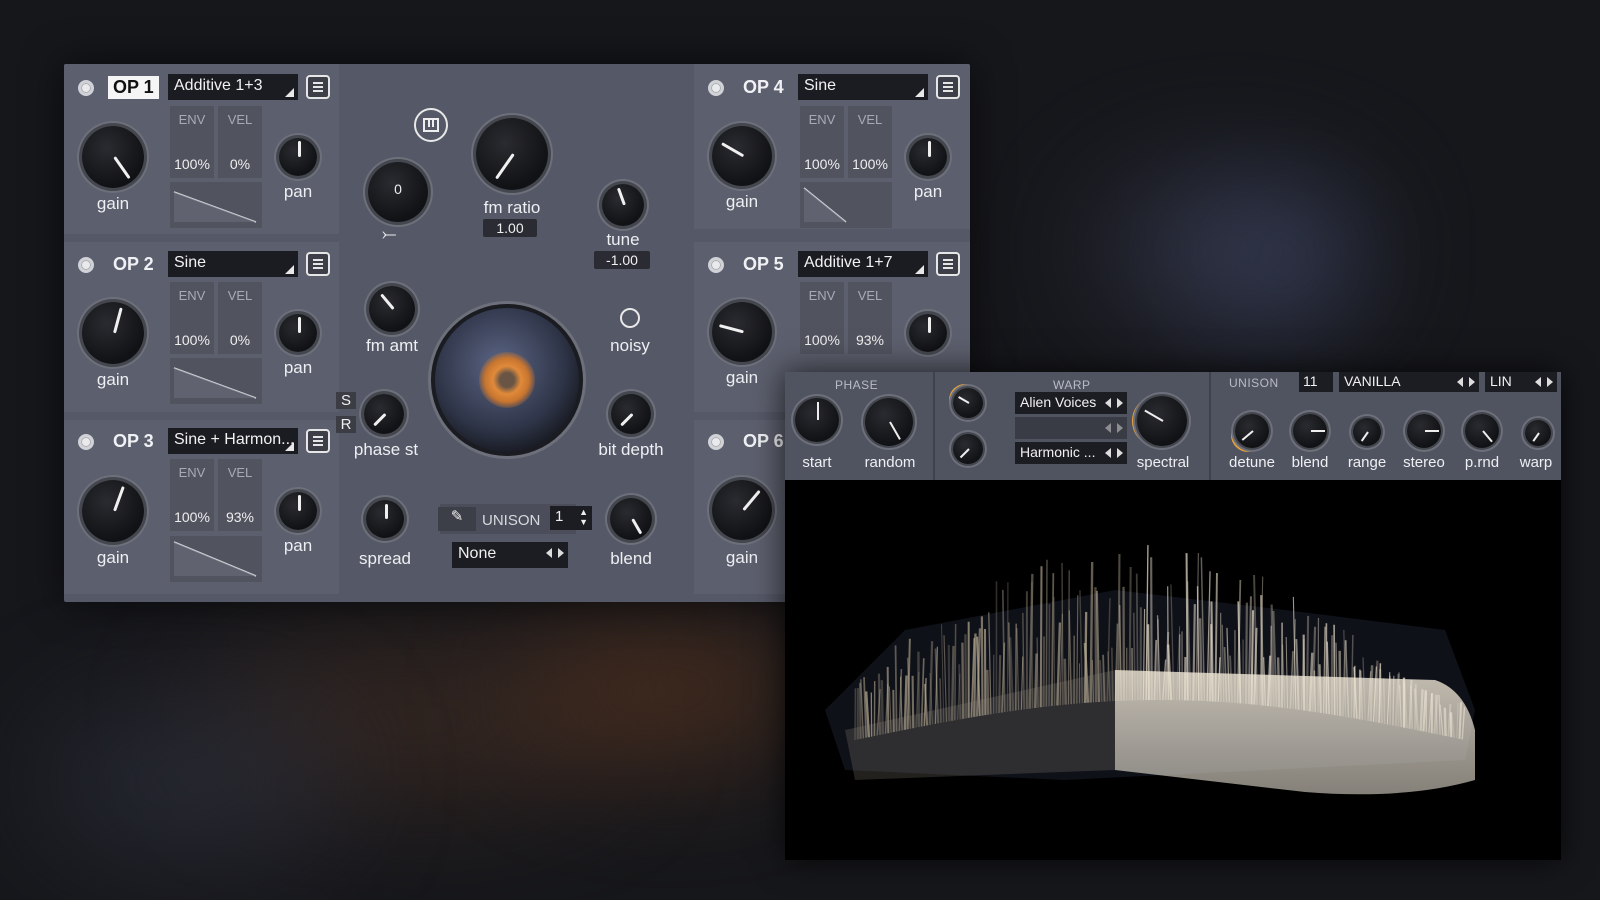  I want to click on op2-env-mod: ENV 100%, so click(192, 318).